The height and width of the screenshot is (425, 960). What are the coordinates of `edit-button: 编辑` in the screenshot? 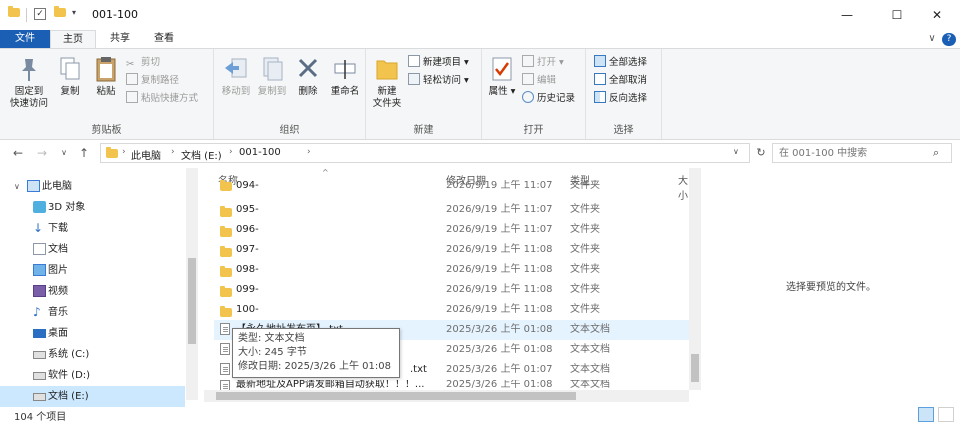 It's located at (539, 81).